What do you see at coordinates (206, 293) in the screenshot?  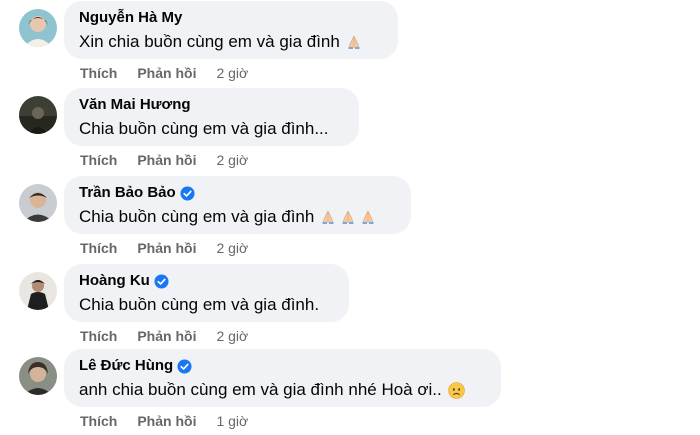 I see `comment-bubble: Hoàng Ku Chia buồn cùng em và gia đình.` at bounding box center [206, 293].